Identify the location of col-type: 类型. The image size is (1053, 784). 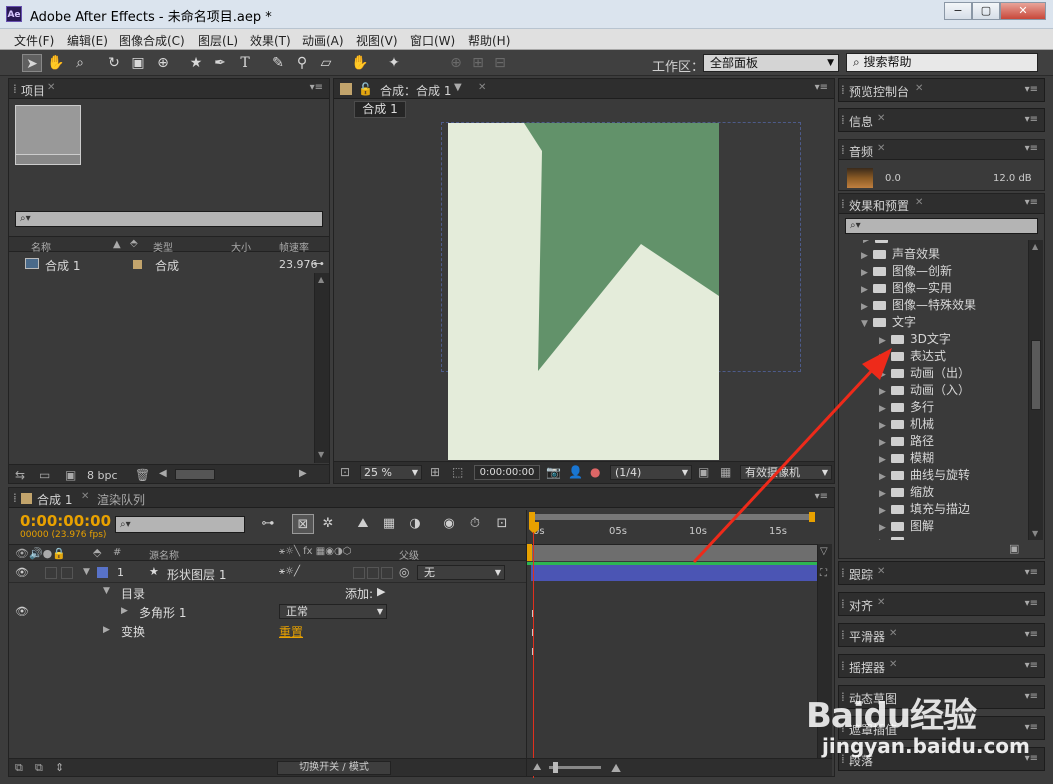
(163, 246).